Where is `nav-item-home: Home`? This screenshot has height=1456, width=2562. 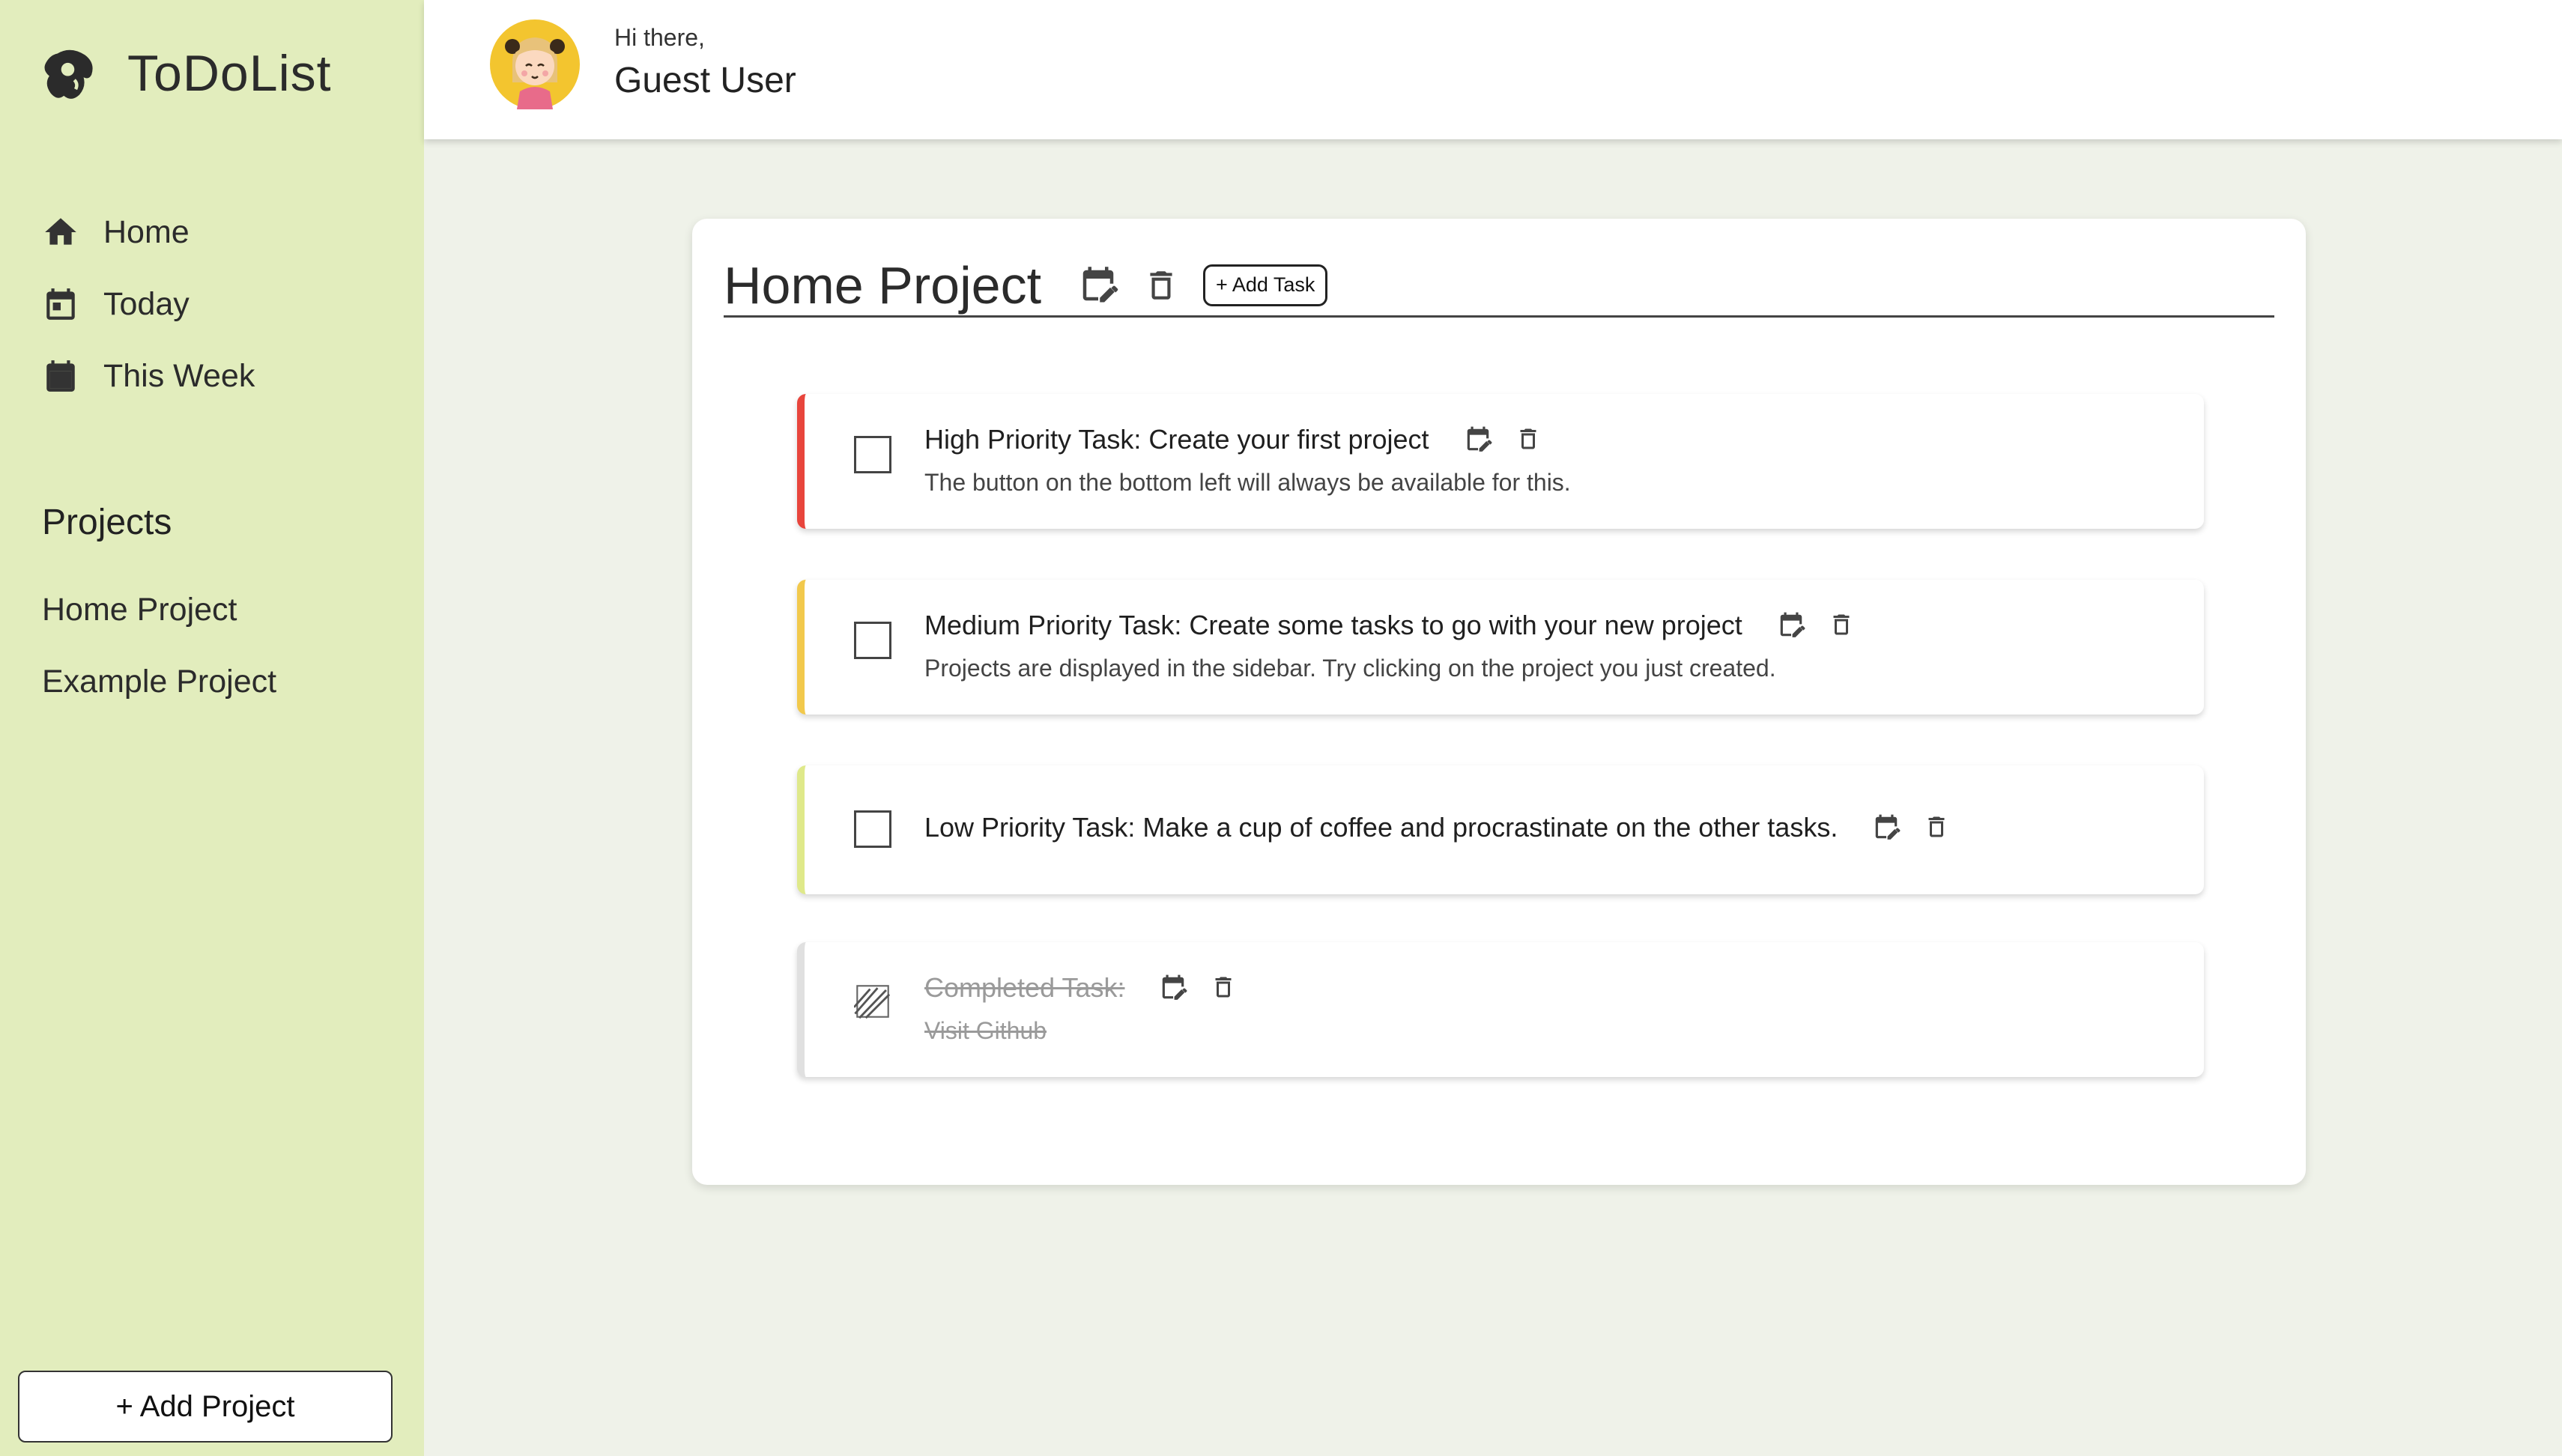
nav-item-home: Home is located at coordinates (148, 232).